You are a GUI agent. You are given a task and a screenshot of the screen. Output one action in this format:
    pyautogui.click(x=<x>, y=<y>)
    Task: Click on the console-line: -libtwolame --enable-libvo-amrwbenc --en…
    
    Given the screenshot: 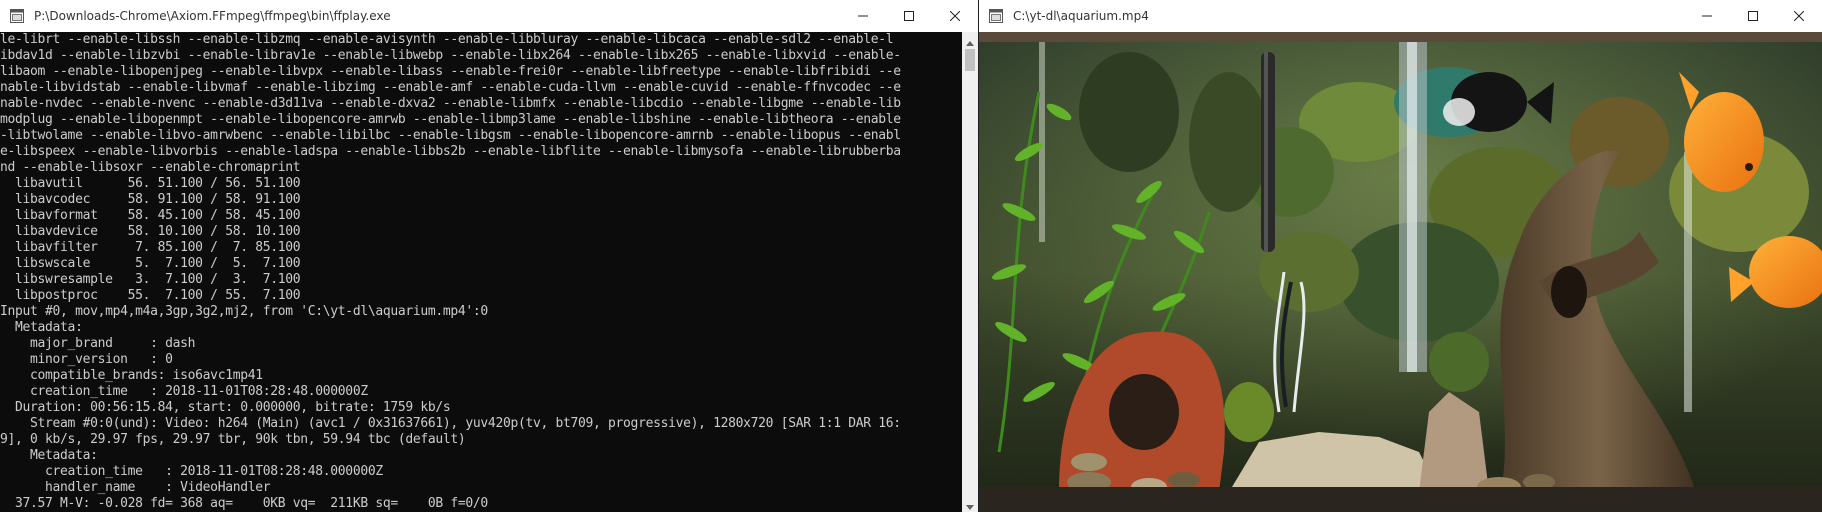 What is the action you would take?
    pyautogui.click(x=450, y=135)
    